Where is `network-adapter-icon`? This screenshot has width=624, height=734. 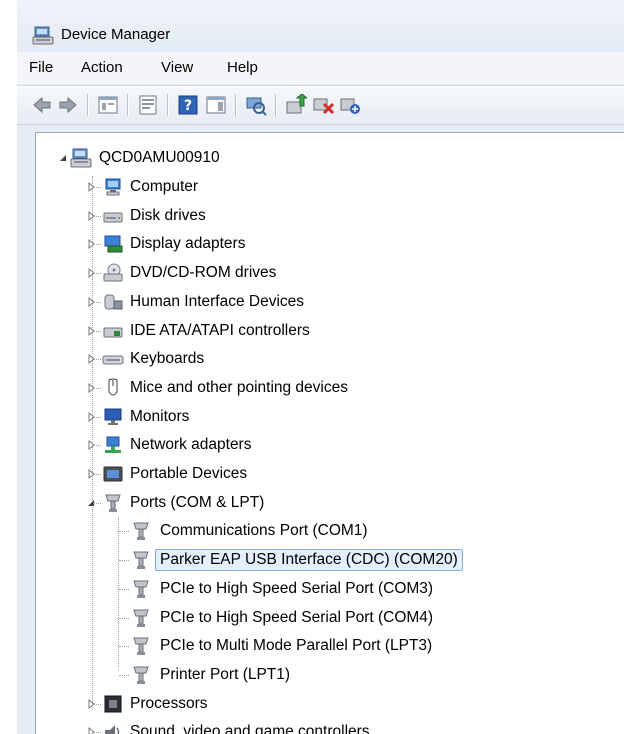
network-adapter-icon is located at coordinates (113, 445).